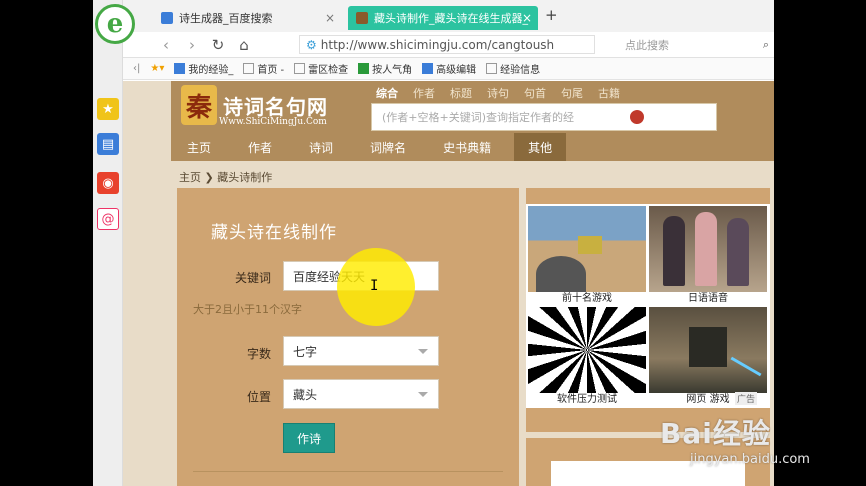  I want to click on ad-label: 广告, so click(746, 398).